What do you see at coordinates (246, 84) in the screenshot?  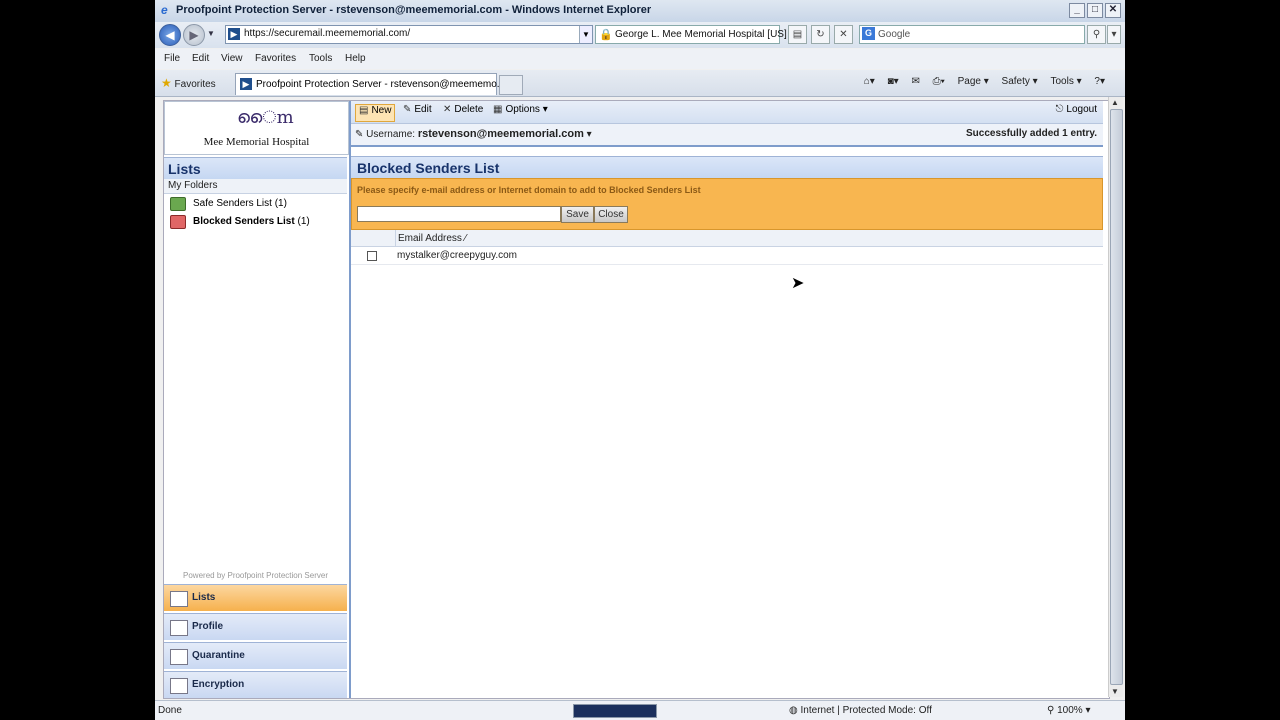 I see `tab-favicon-icon: ▶` at bounding box center [246, 84].